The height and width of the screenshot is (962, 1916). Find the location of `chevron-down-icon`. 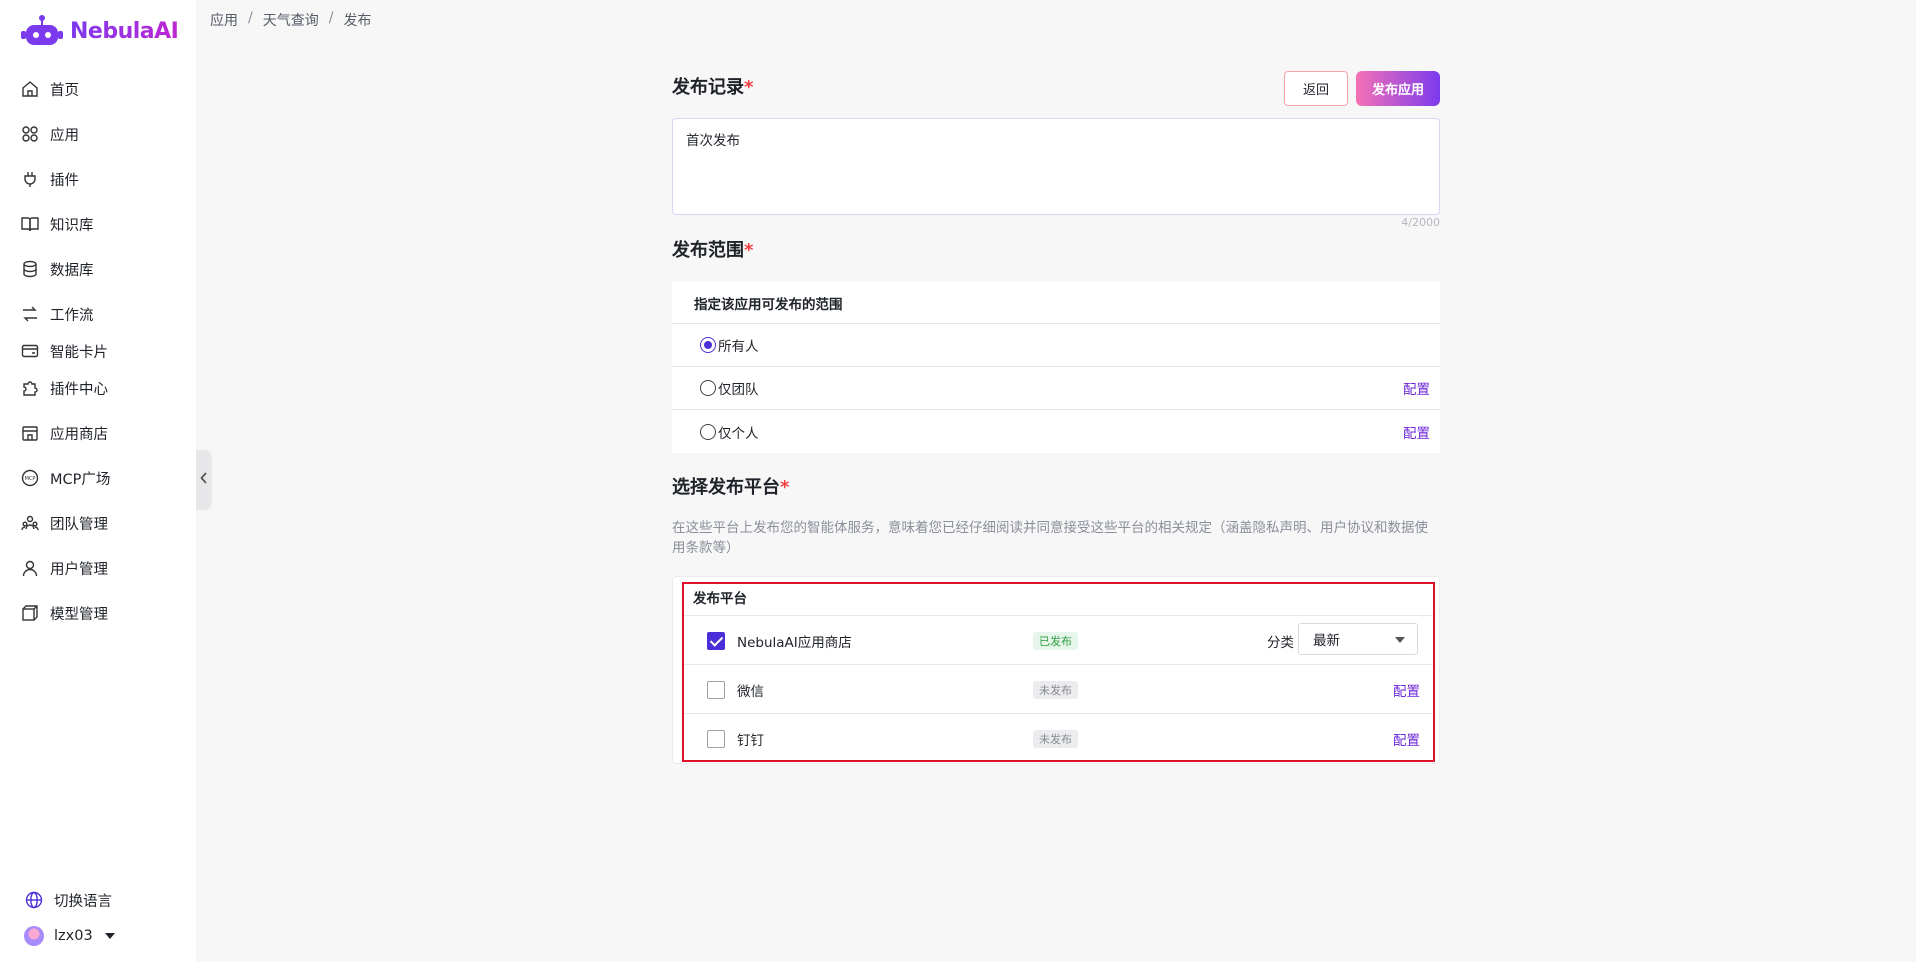

chevron-down-icon is located at coordinates (1400, 640).